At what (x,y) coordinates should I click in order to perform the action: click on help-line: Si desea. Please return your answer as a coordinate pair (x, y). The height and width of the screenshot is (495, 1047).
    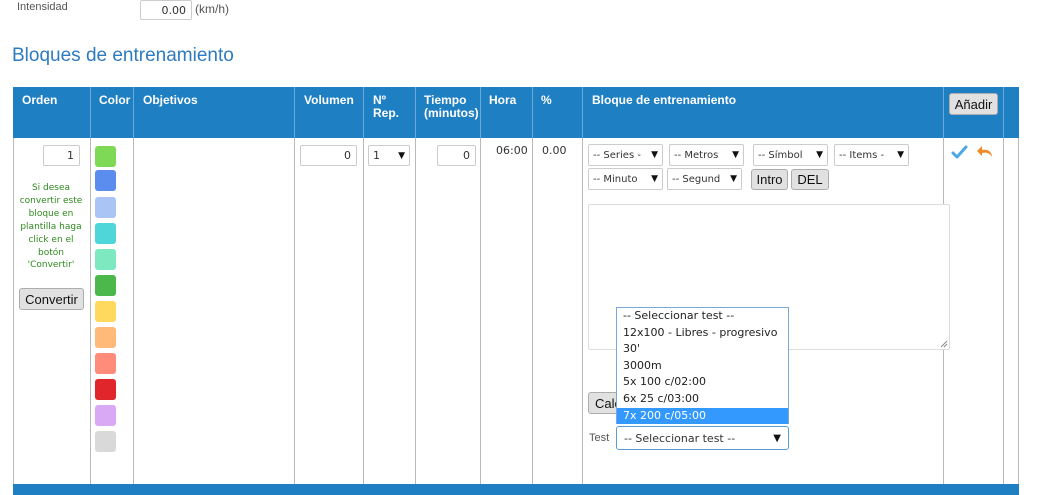
    Looking at the image, I should click on (51, 188).